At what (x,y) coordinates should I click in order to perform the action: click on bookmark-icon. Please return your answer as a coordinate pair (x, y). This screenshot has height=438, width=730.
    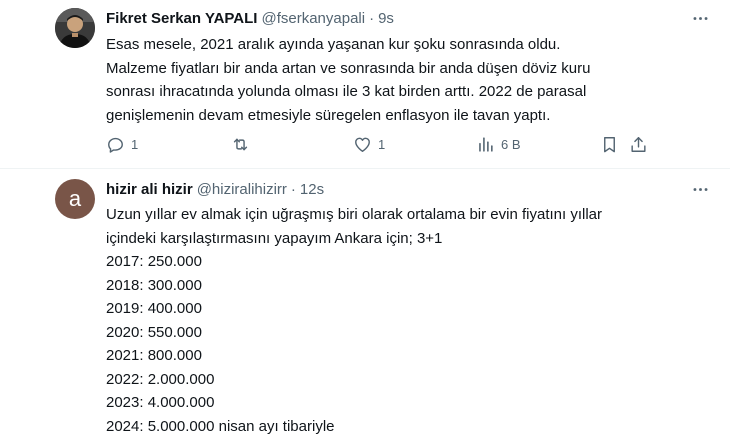
    Looking at the image, I should click on (609, 144).